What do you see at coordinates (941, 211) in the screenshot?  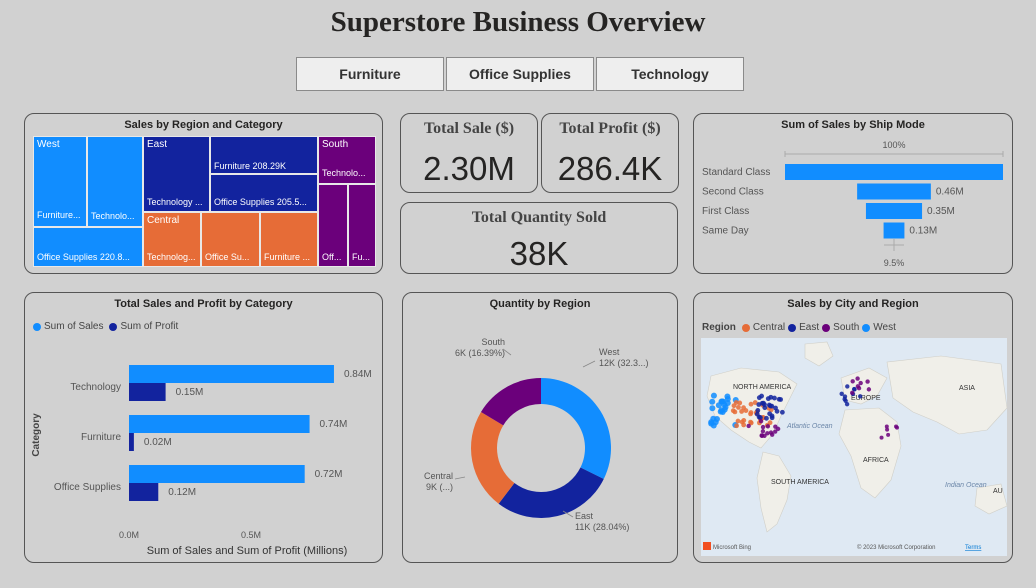 I see `funnel-value-label-2: 0.35M` at bounding box center [941, 211].